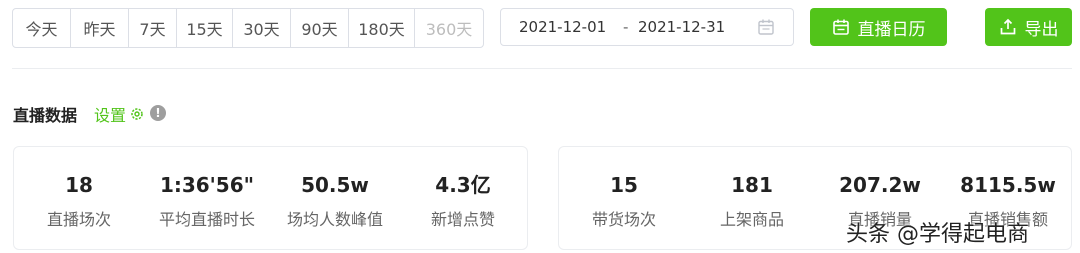 This screenshot has width=1080, height=253. I want to click on stat-value: 1:36'56", so click(207, 185).